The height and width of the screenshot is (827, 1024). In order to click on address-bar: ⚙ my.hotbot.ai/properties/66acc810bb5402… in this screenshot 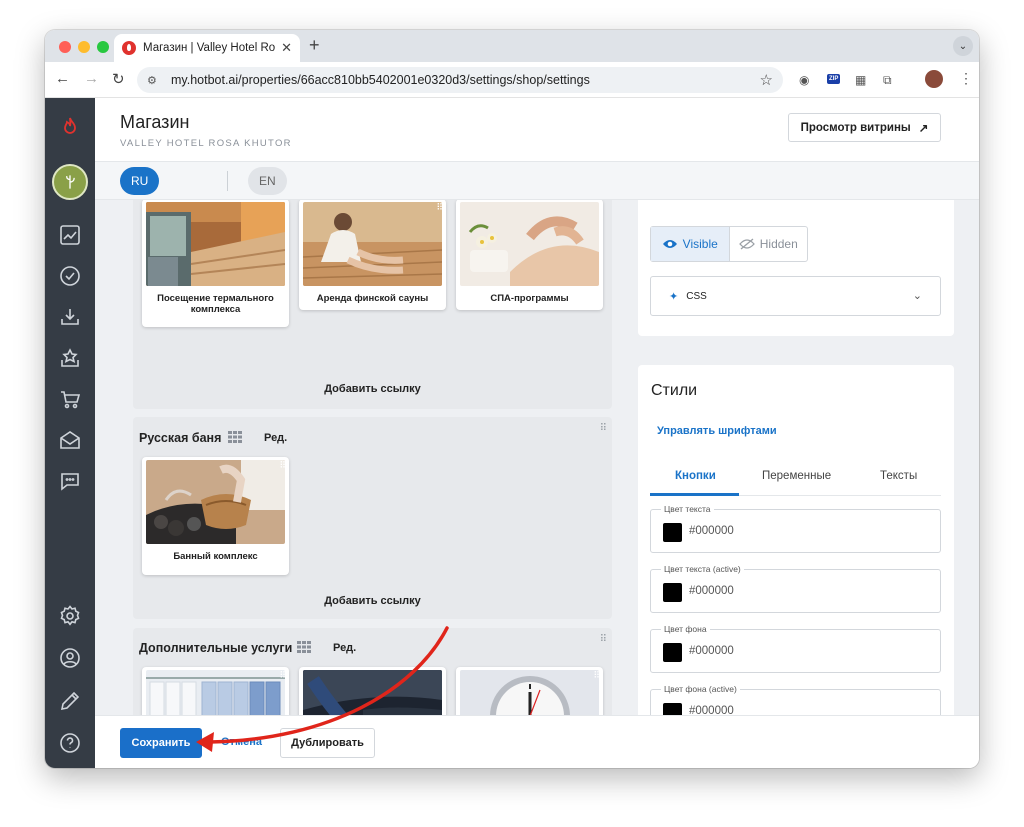, I will do `click(460, 80)`.